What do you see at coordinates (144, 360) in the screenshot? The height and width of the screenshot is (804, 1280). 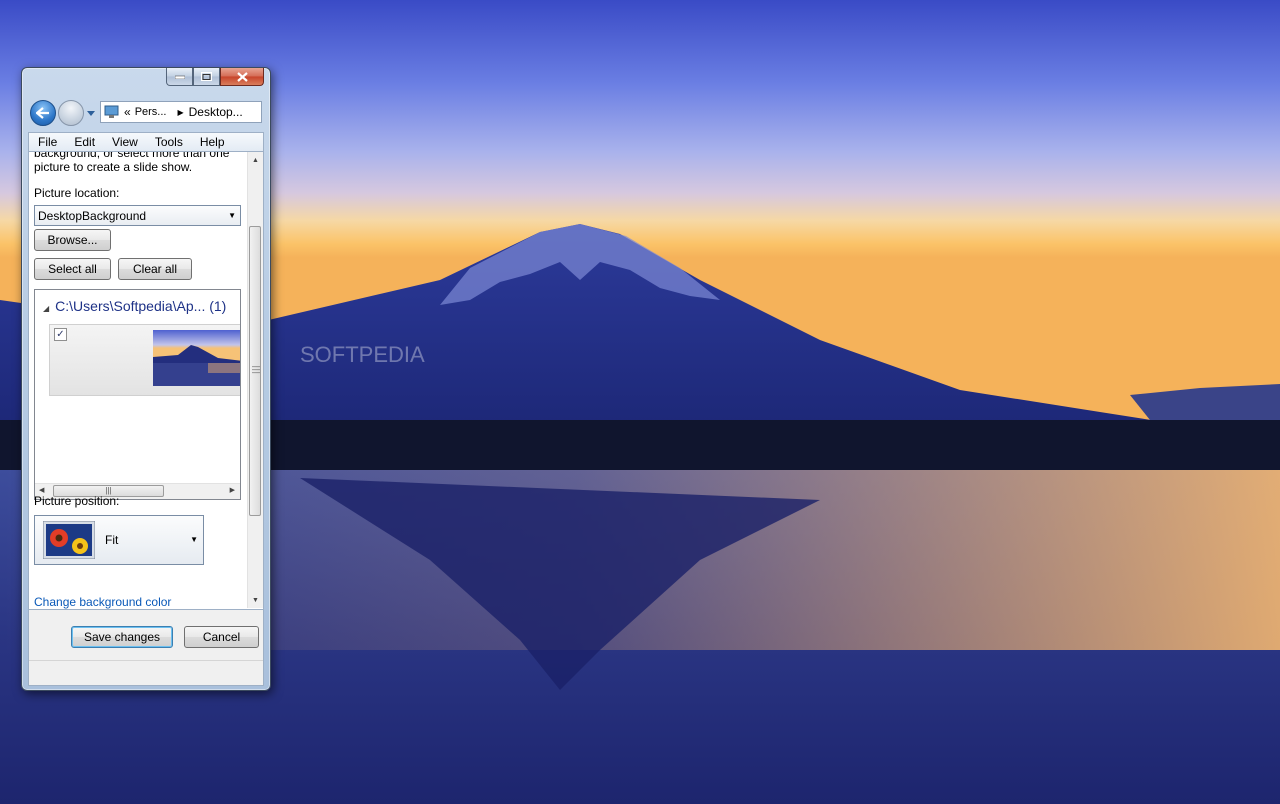 I see `picture-tile: ✓` at bounding box center [144, 360].